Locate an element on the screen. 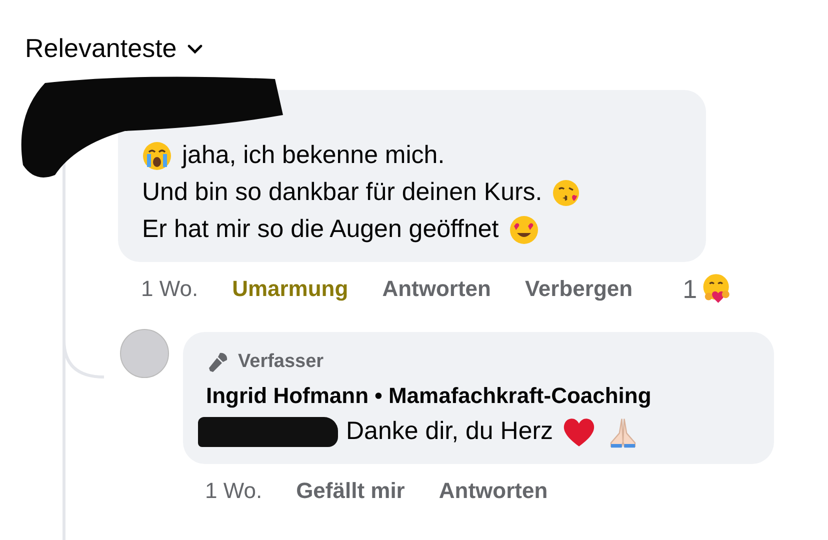  reaction-count: 1 is located at coordinates (690, 289).